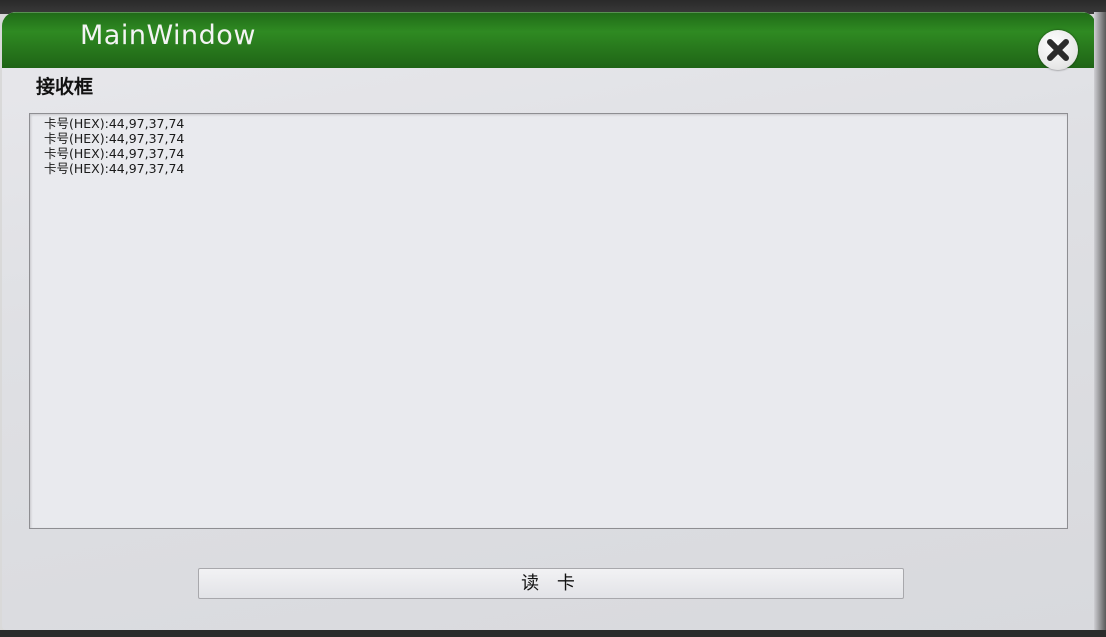 The height and width of the screenshot is (637, 1106). I want to click on bezel-edge, so click(1100, 321).